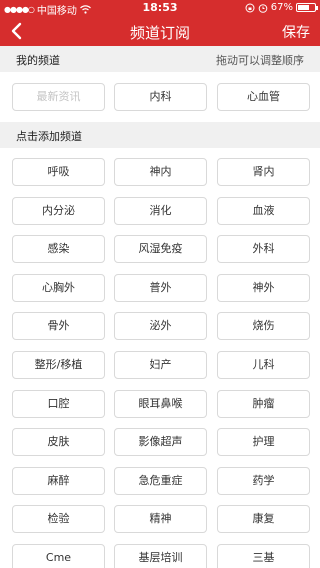 This screenshot has width=320, height=568. What do you see at coordinates (58, 326) in the screenshot?
I see `add-channel-chip: 骨外` at bounding box center [58, 326].